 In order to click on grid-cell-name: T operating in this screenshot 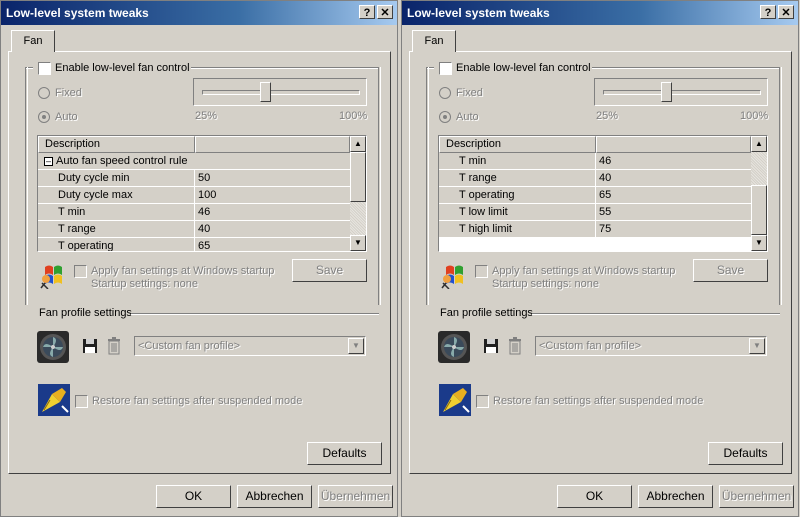, I will do `click(116, 244)`.